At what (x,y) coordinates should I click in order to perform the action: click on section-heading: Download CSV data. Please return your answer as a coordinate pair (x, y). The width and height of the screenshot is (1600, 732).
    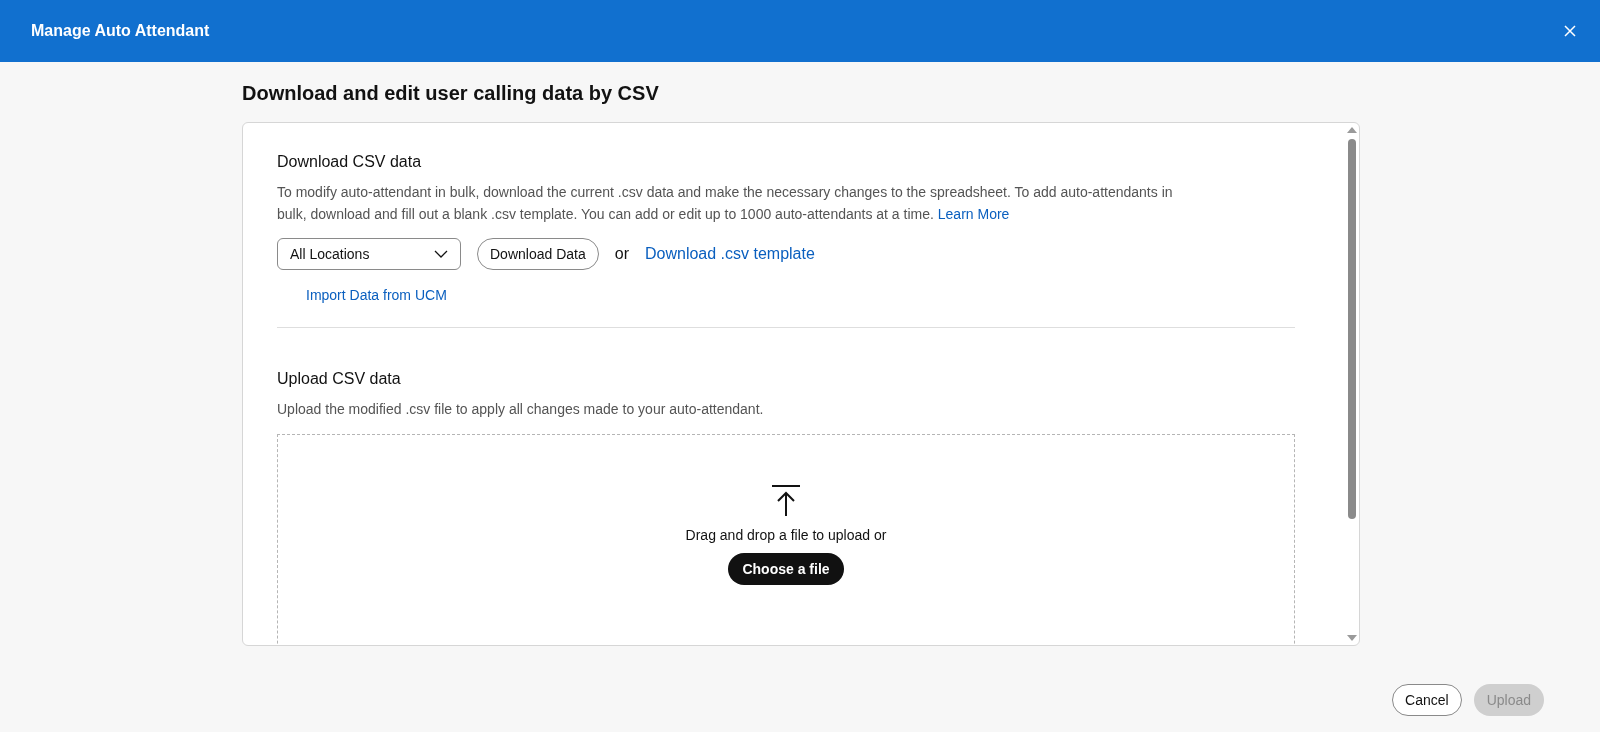
    Looking at the image, I should click on (350, 162).